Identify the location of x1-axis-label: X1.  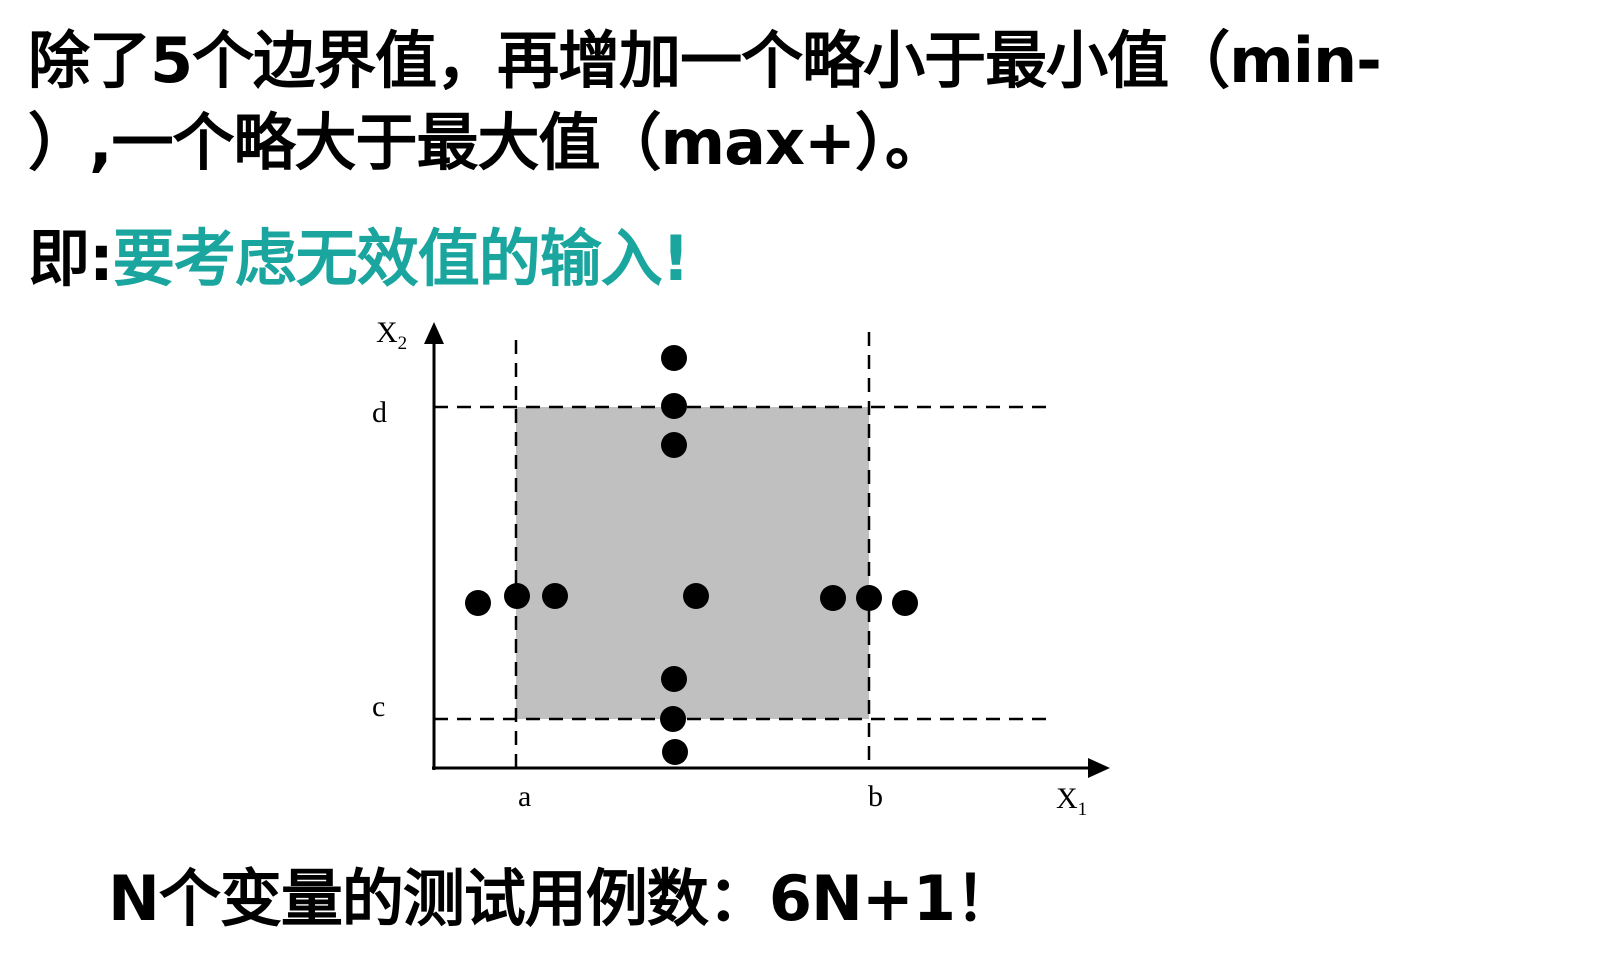
(1071, 801).